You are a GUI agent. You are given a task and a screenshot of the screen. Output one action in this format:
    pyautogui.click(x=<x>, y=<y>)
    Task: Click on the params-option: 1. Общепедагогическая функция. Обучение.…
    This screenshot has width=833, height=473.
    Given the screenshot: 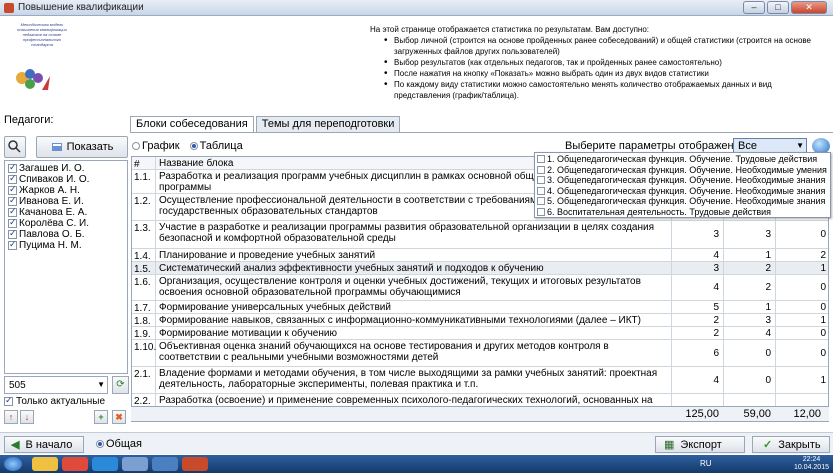 What is the action you would take?
    pyautogui.click(x=682, y=159)
    